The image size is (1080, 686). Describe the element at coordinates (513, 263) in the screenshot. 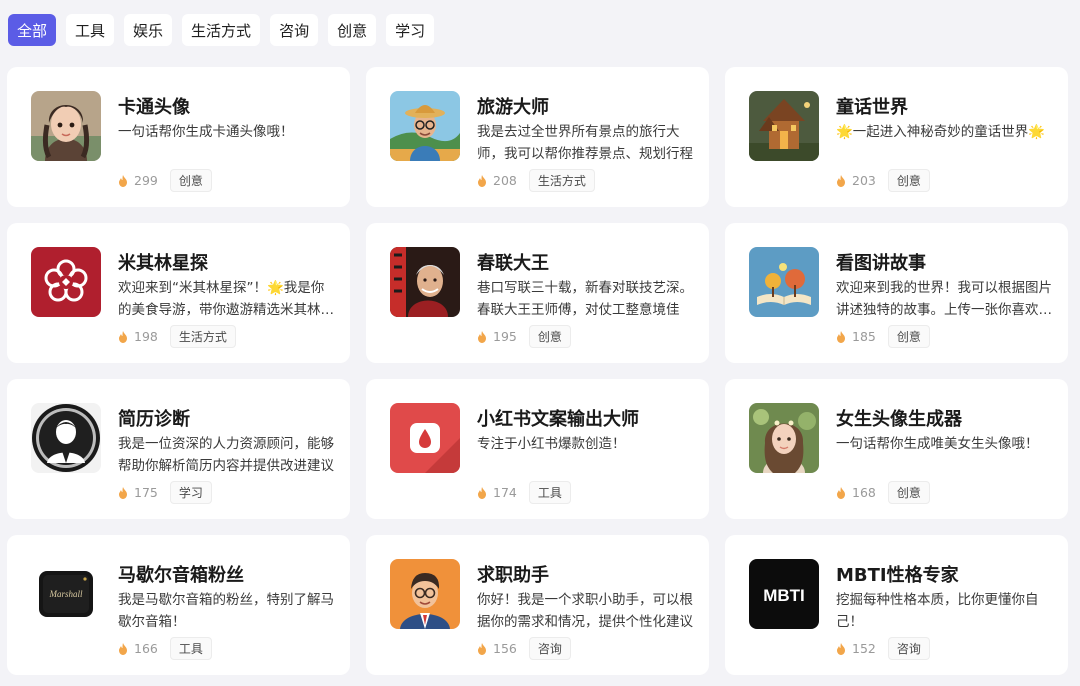

I see `card-title: 春联大王` at that location.